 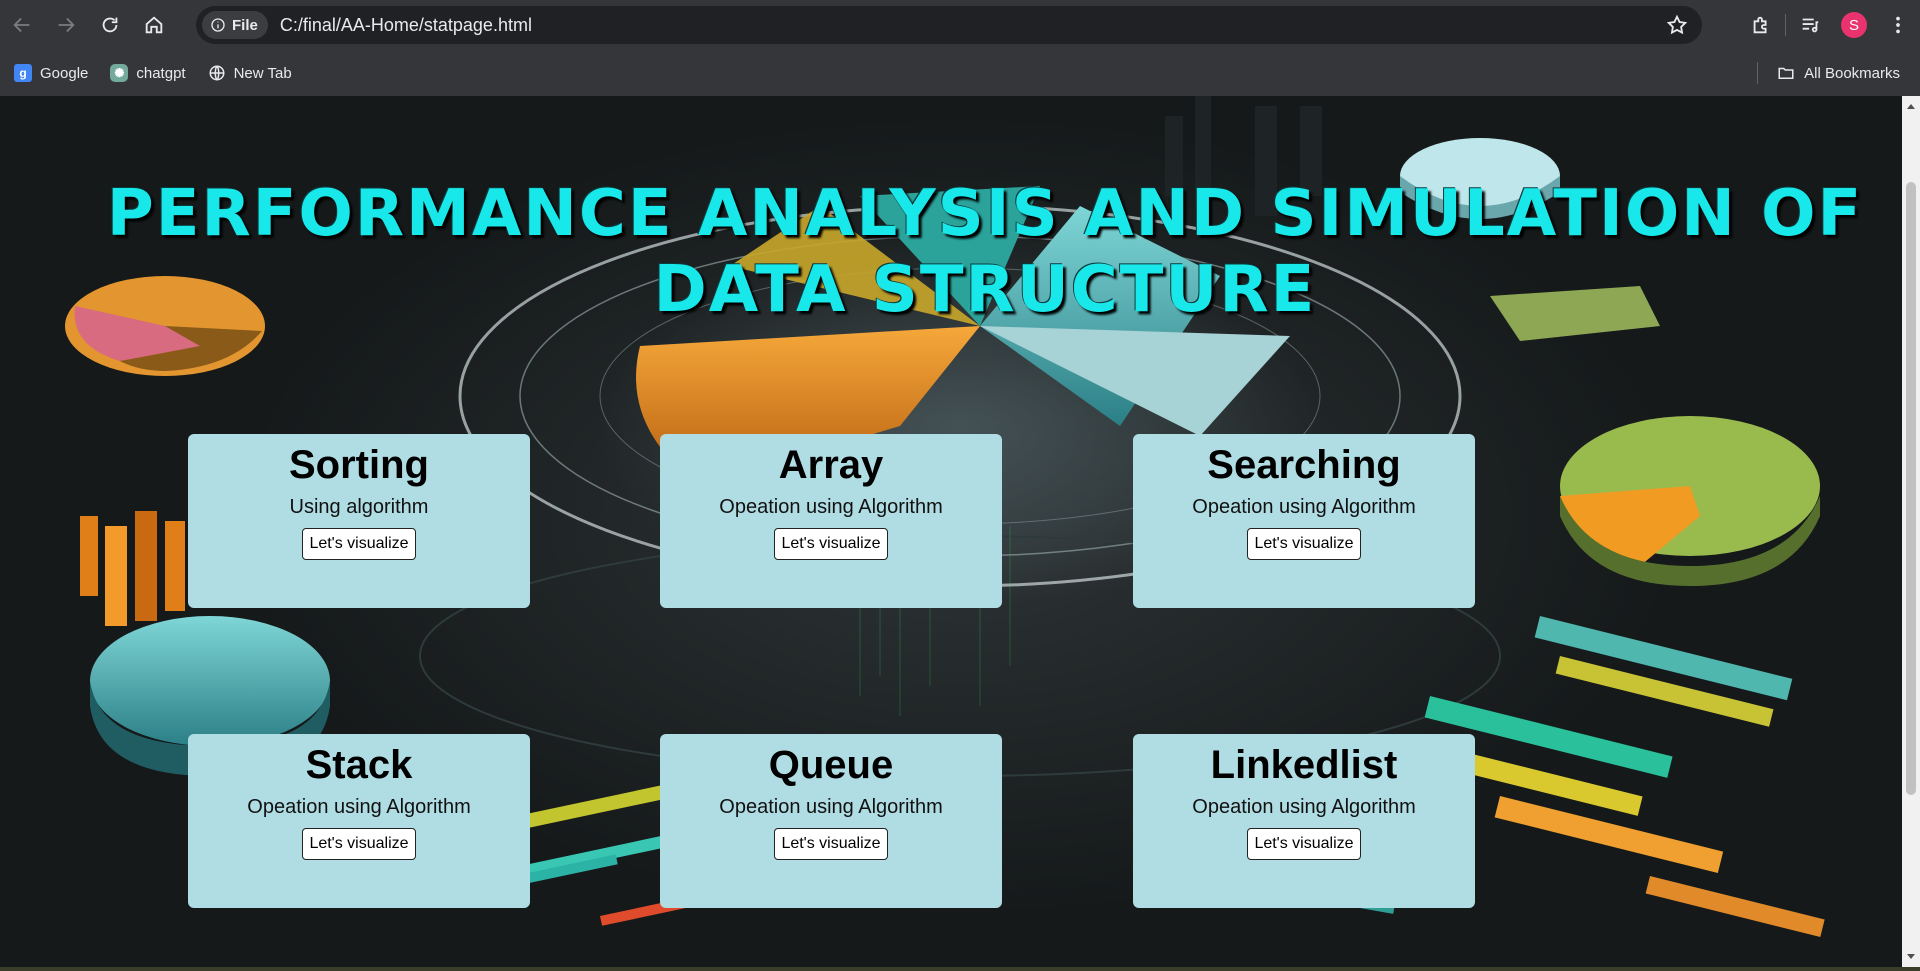 I want to click on forward-button, so click(x=66, y=25).